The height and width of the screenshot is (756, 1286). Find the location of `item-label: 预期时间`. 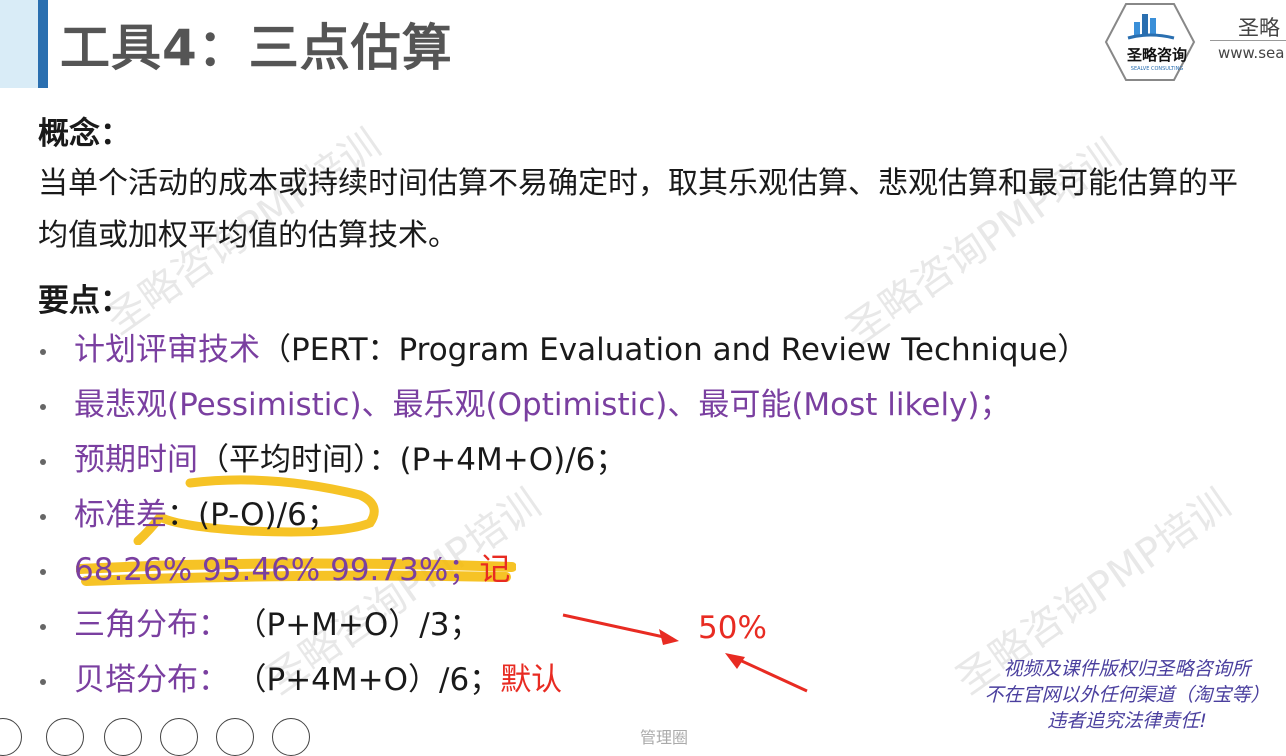

item-label: 预期时间 is located at coordinates (136, 460).